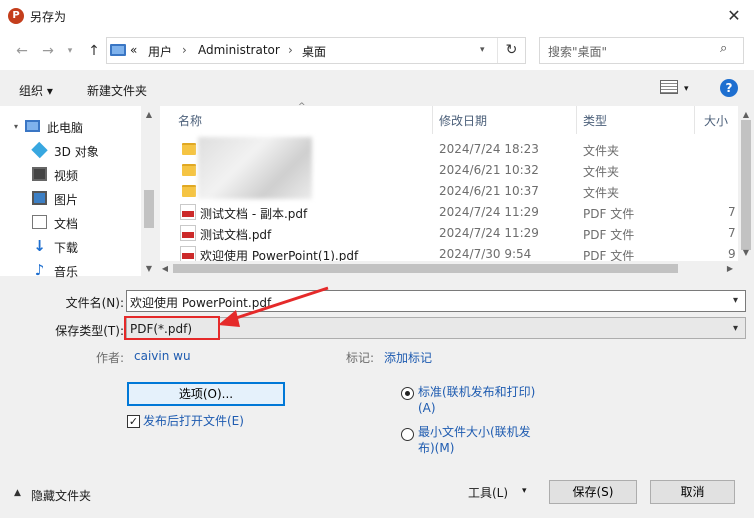 This screenshot has height=518, width=754. What do you see at coordinates (149, 115) in the screenshot?
I see `scroll-up-icon: ▲` at bounding box center [149, 115].